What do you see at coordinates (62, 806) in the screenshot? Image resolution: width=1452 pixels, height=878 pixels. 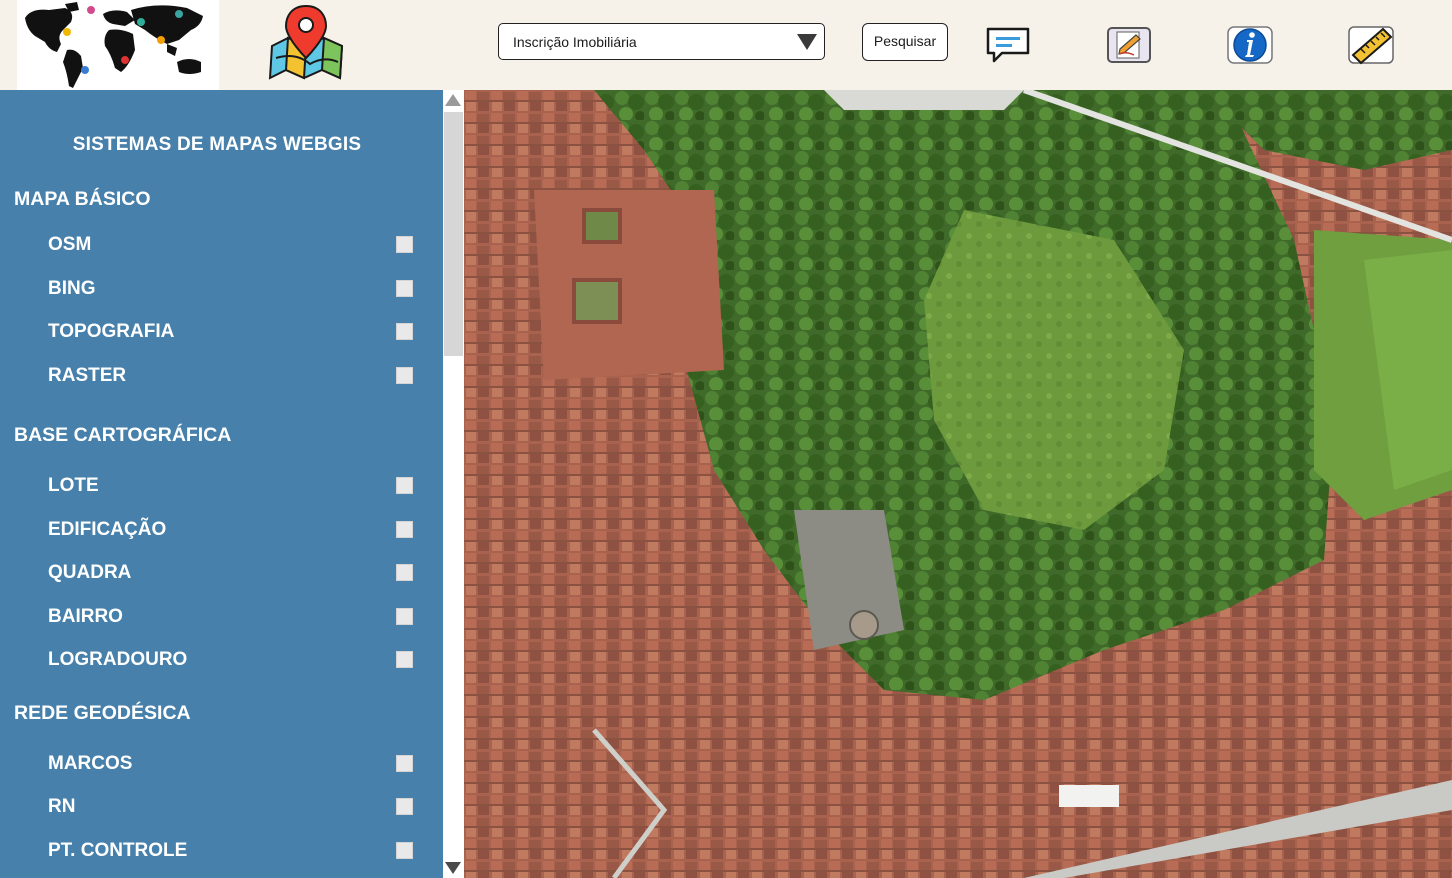 I see `layer-label: RN` at bounding box center [62, 806].